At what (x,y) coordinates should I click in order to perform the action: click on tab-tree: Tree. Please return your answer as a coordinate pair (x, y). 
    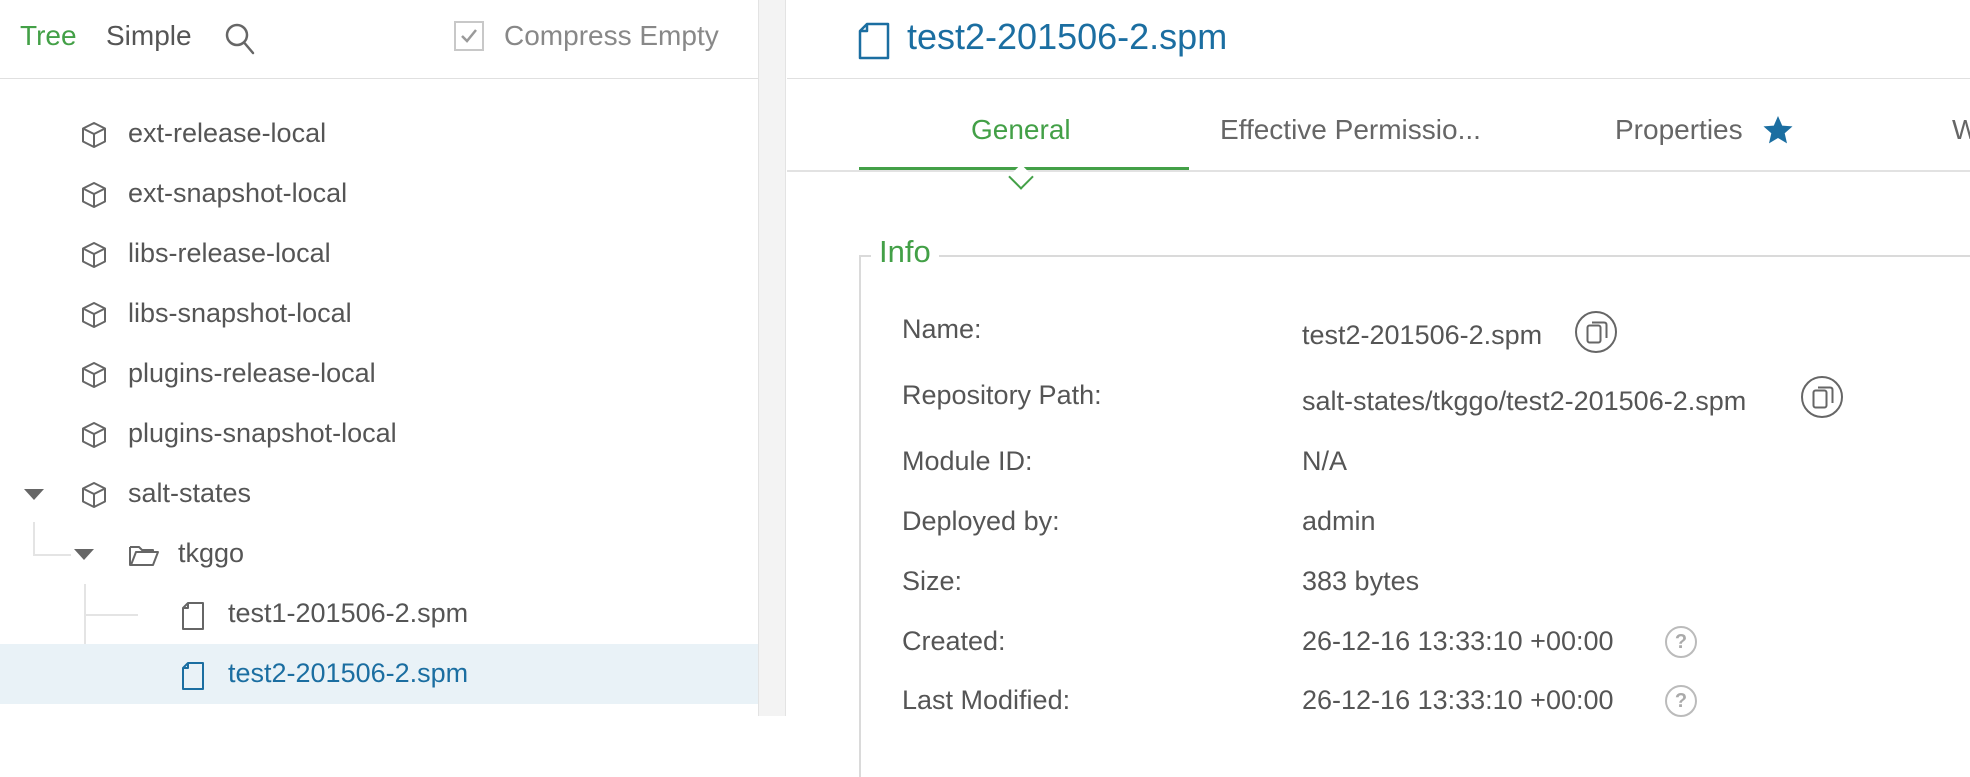
    Looking at the image, I should click on (48, 36).